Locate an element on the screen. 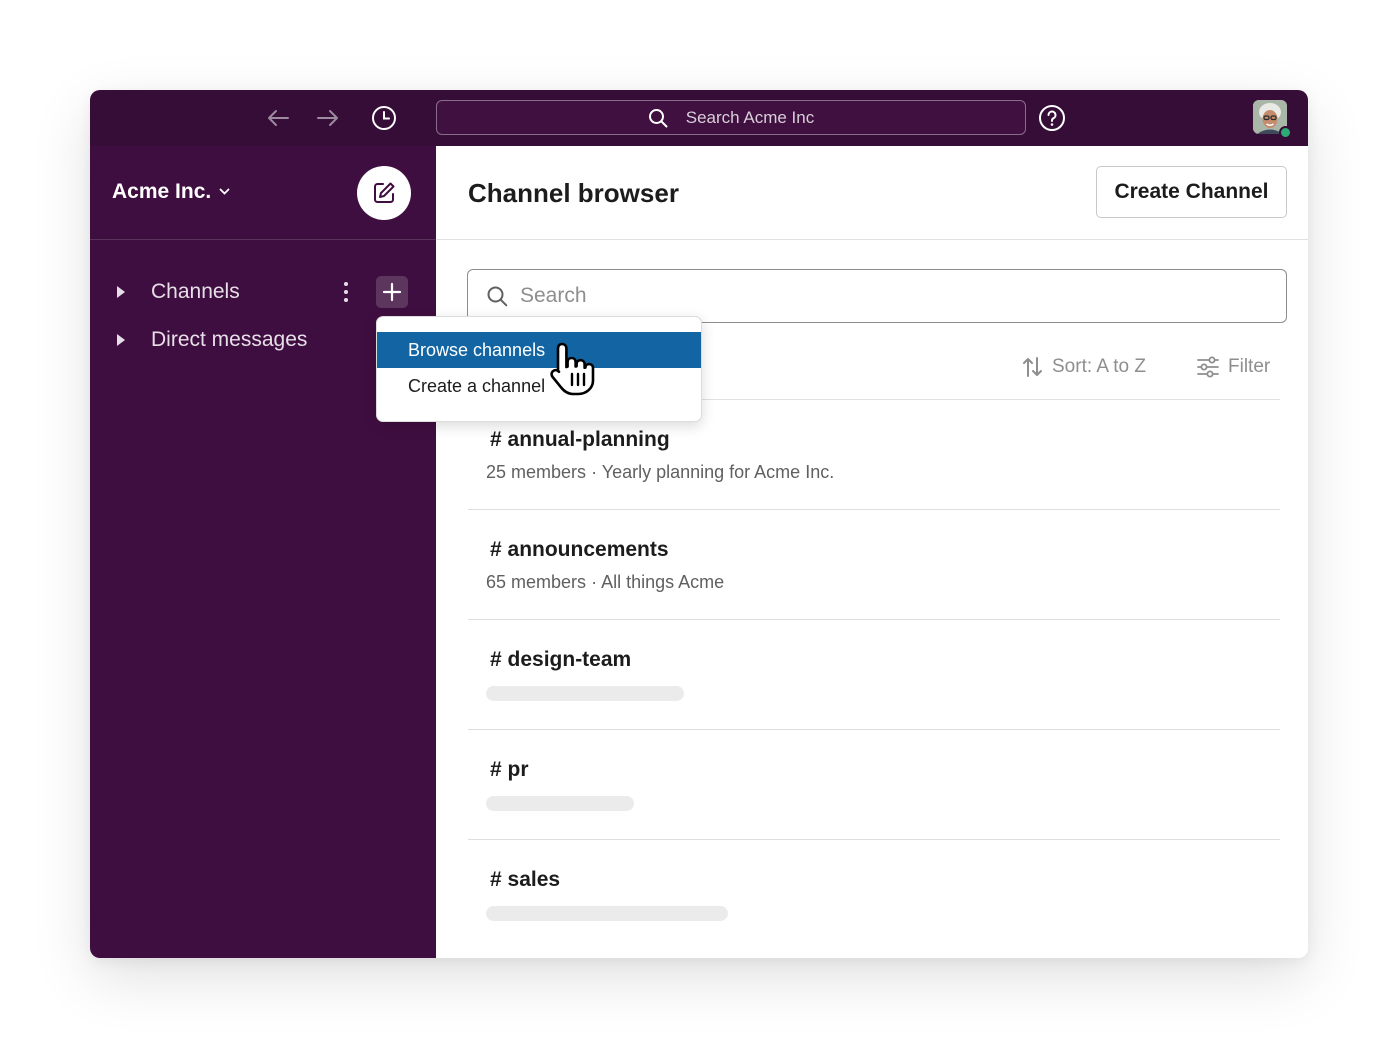 This screenshot has height=1048, width=1400. compose-button is located at coordinates (384, 193).